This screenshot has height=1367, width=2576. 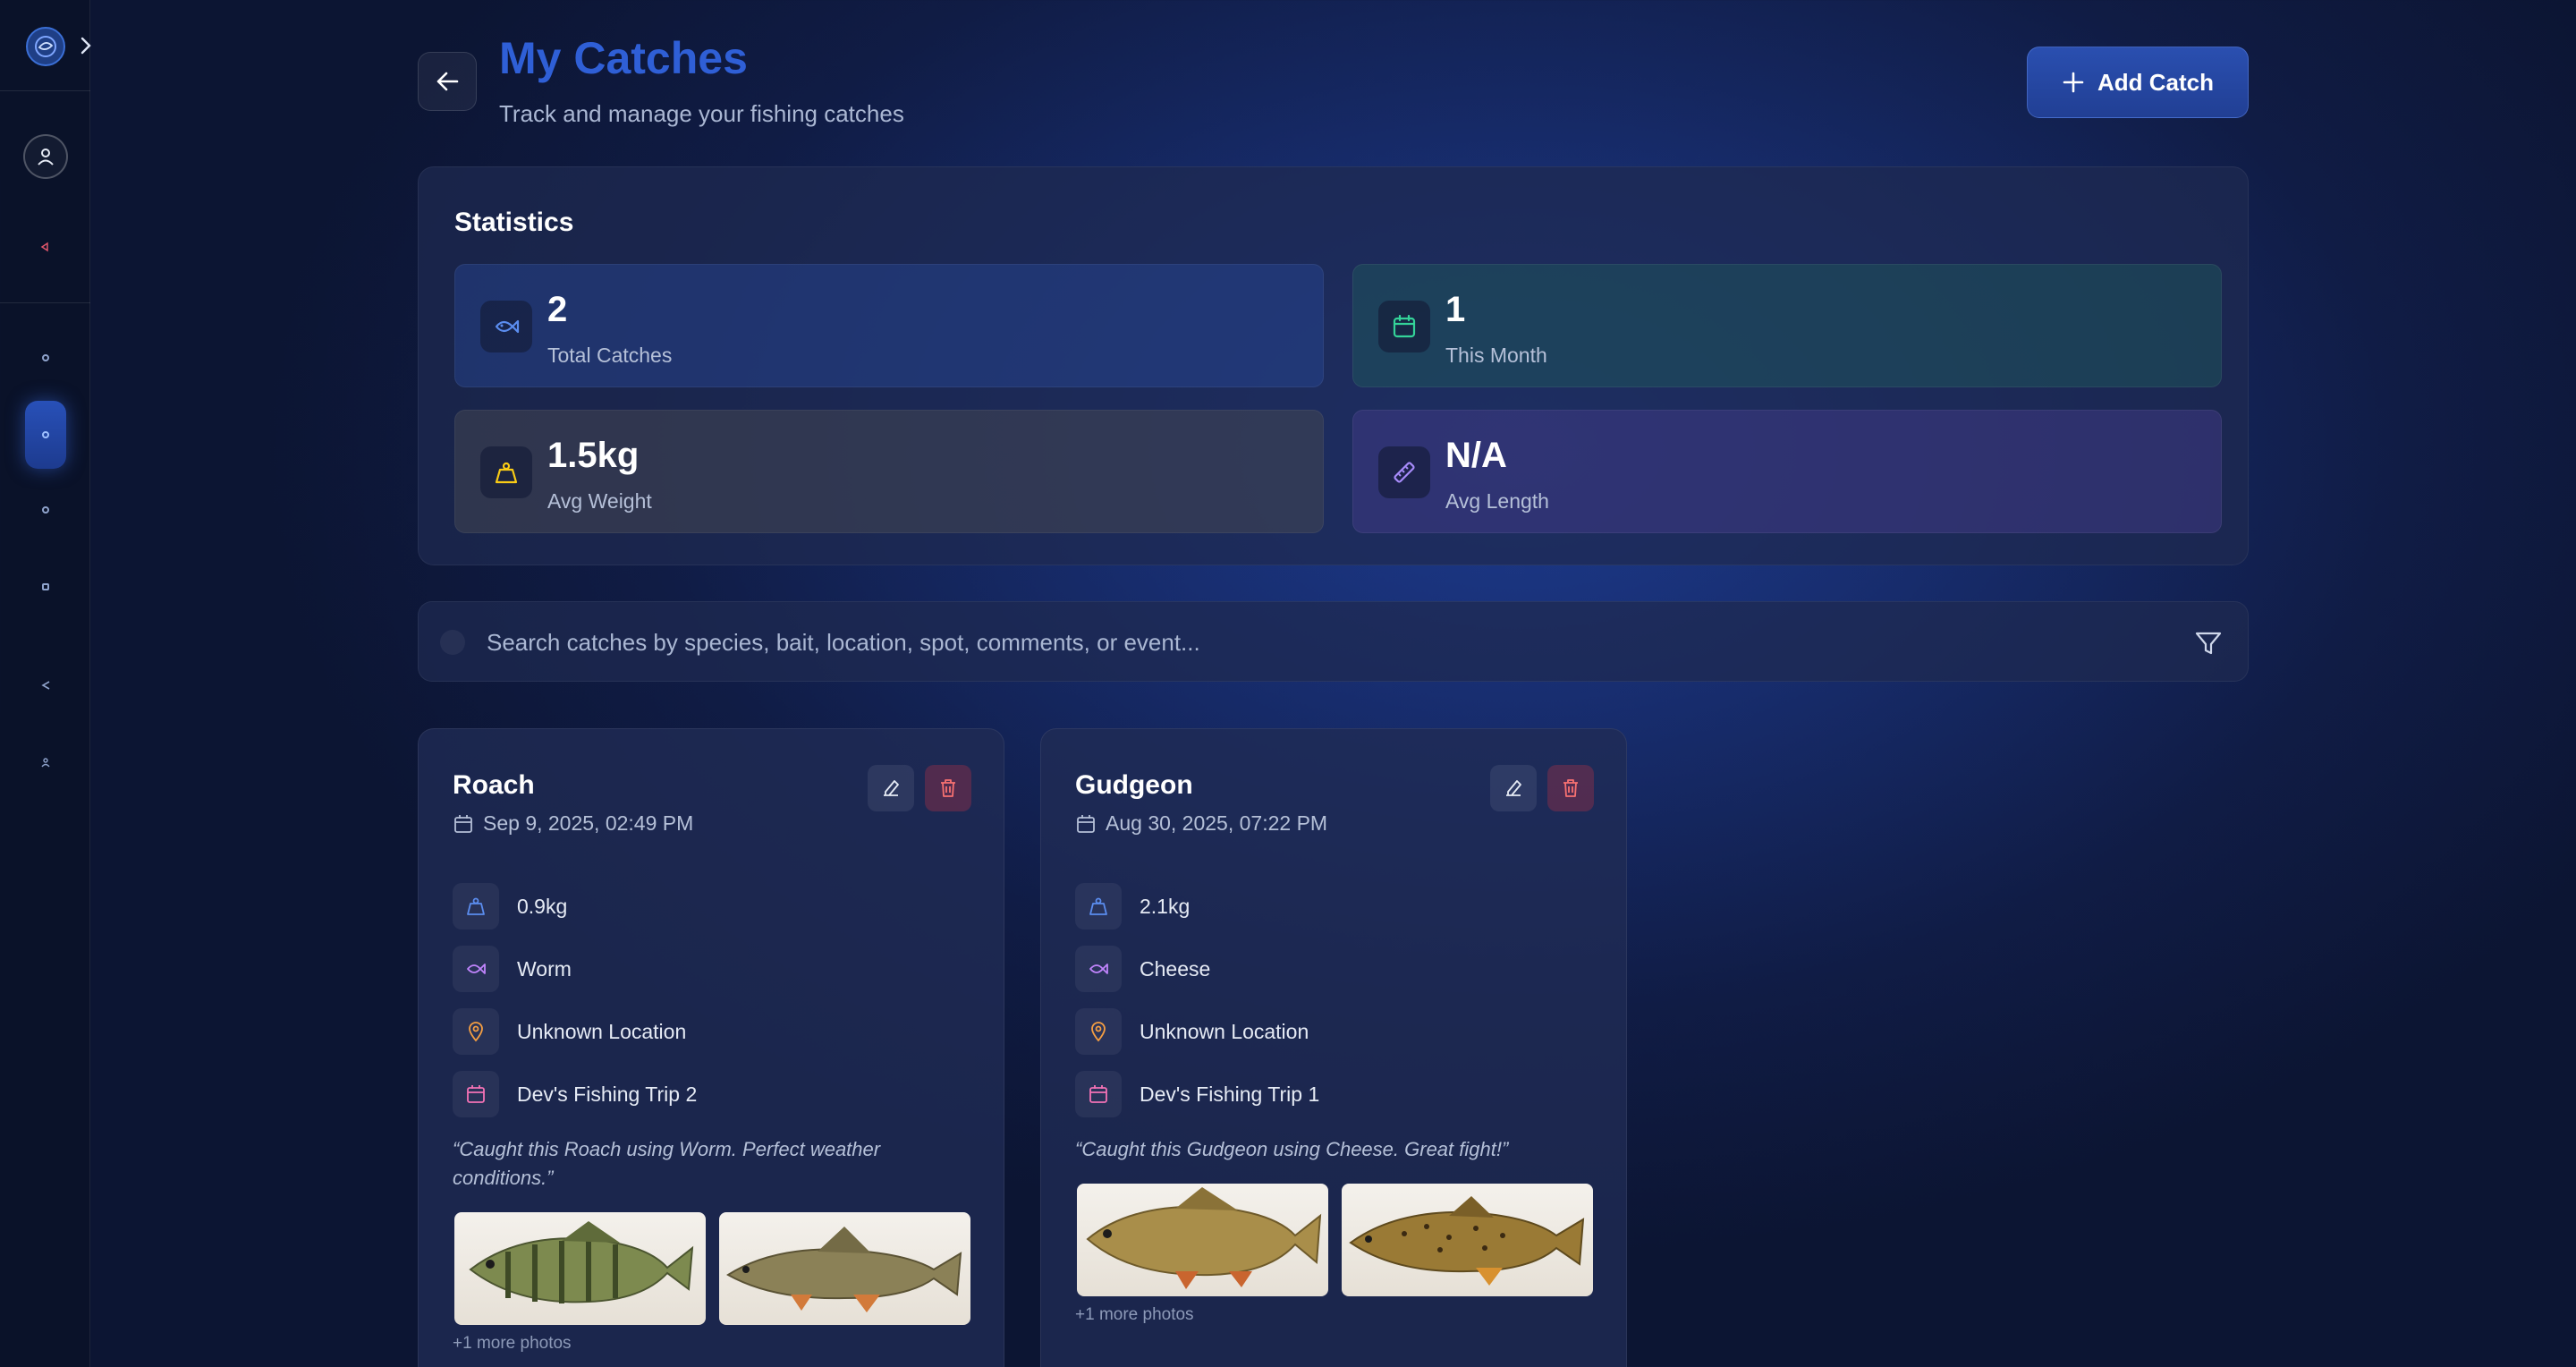 What do you see at coordinates (2155, 82) in the screenshot?
I see `add-catch-label: Add Catch` at bounding box center [2155, 82].